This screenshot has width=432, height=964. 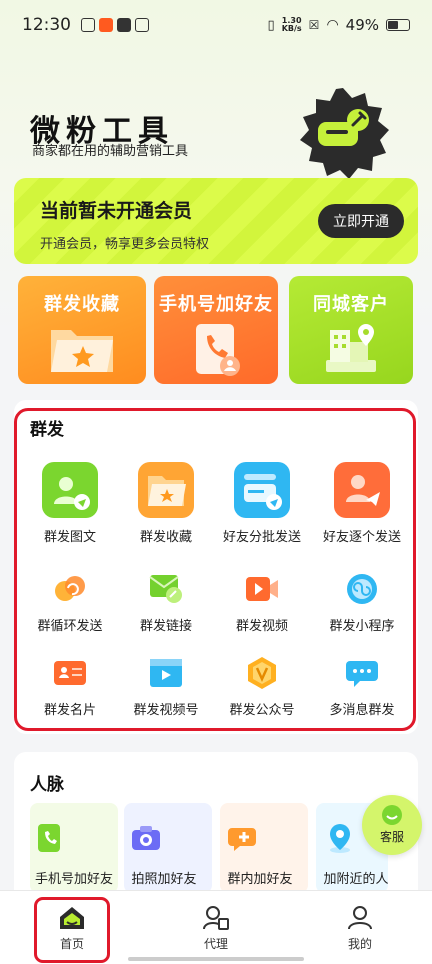 What do you see at coordinates (46, 25) in the screenshot?
I see `status-time: 12:30` at bounding box center [46, 25].